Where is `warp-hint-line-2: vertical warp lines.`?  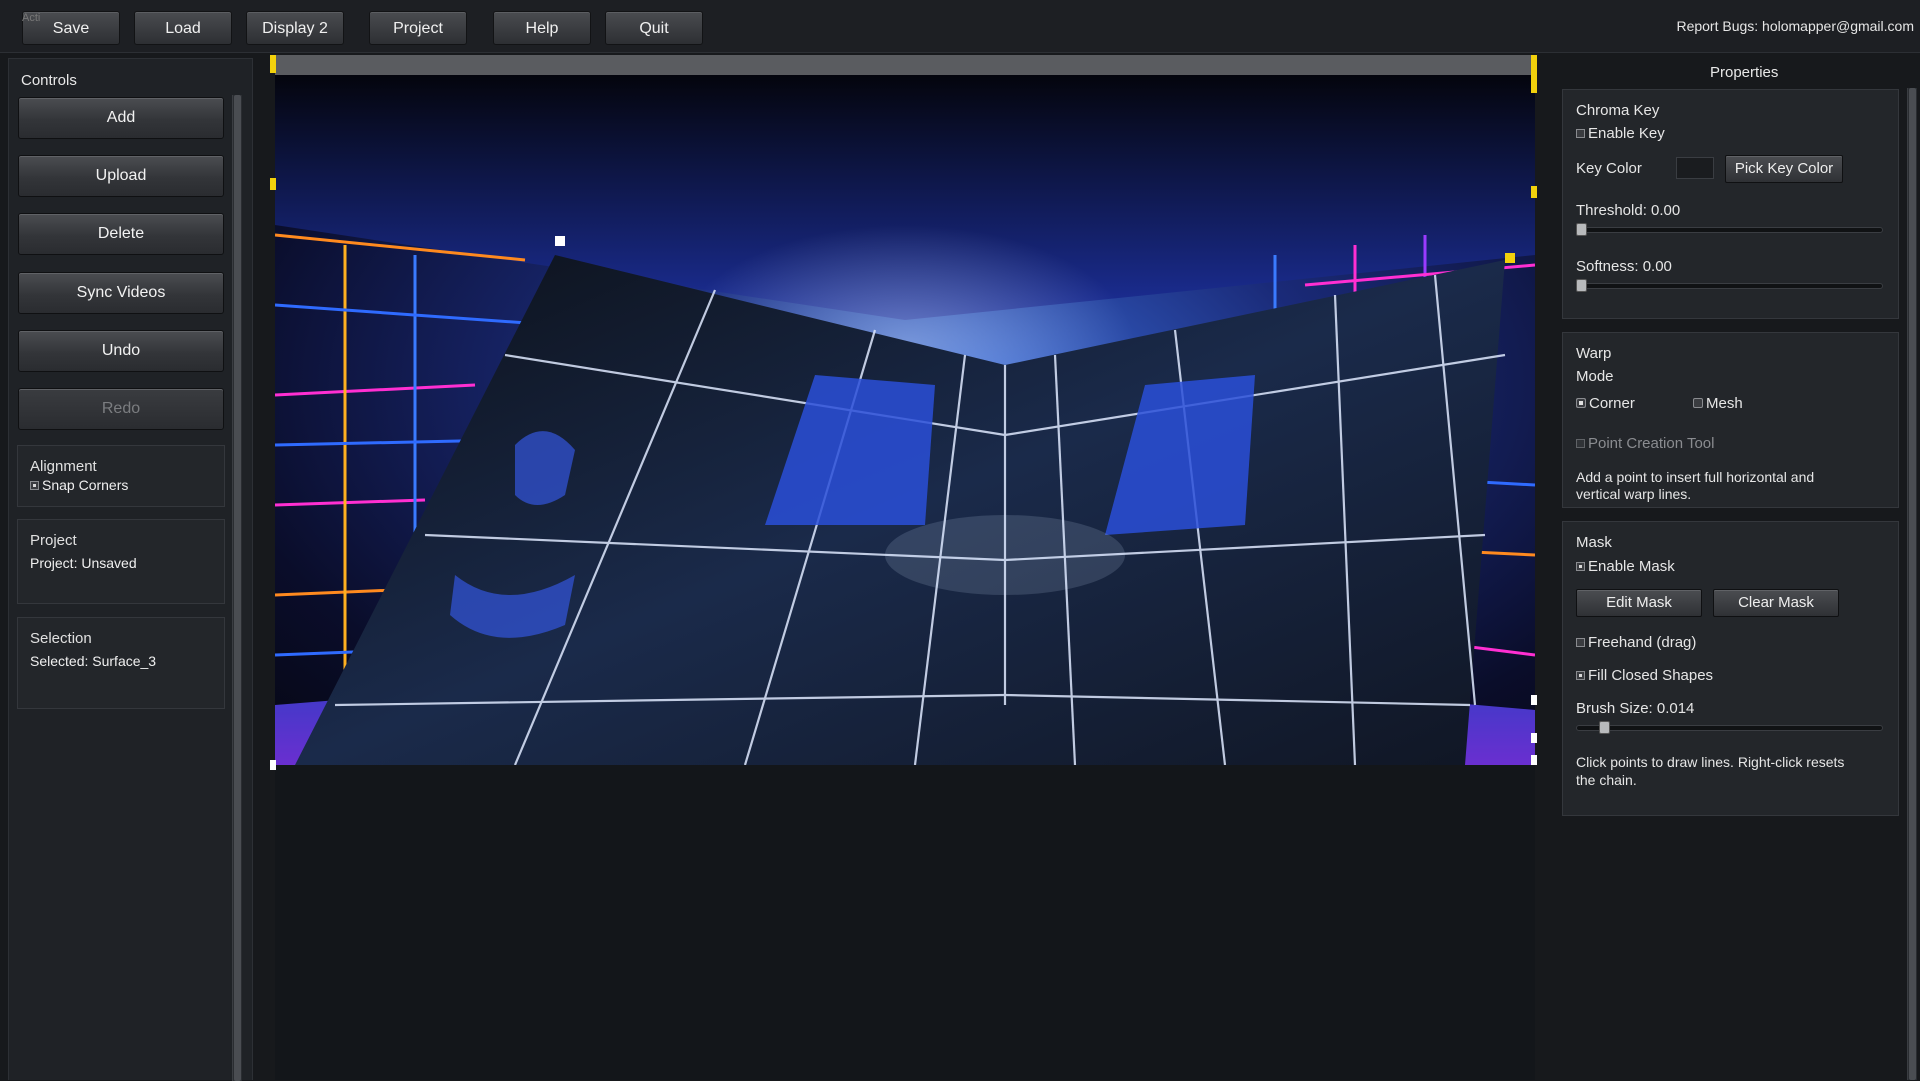 warp-hint-line-2: vertical warp lines. is located at coordinates (1634, 494).